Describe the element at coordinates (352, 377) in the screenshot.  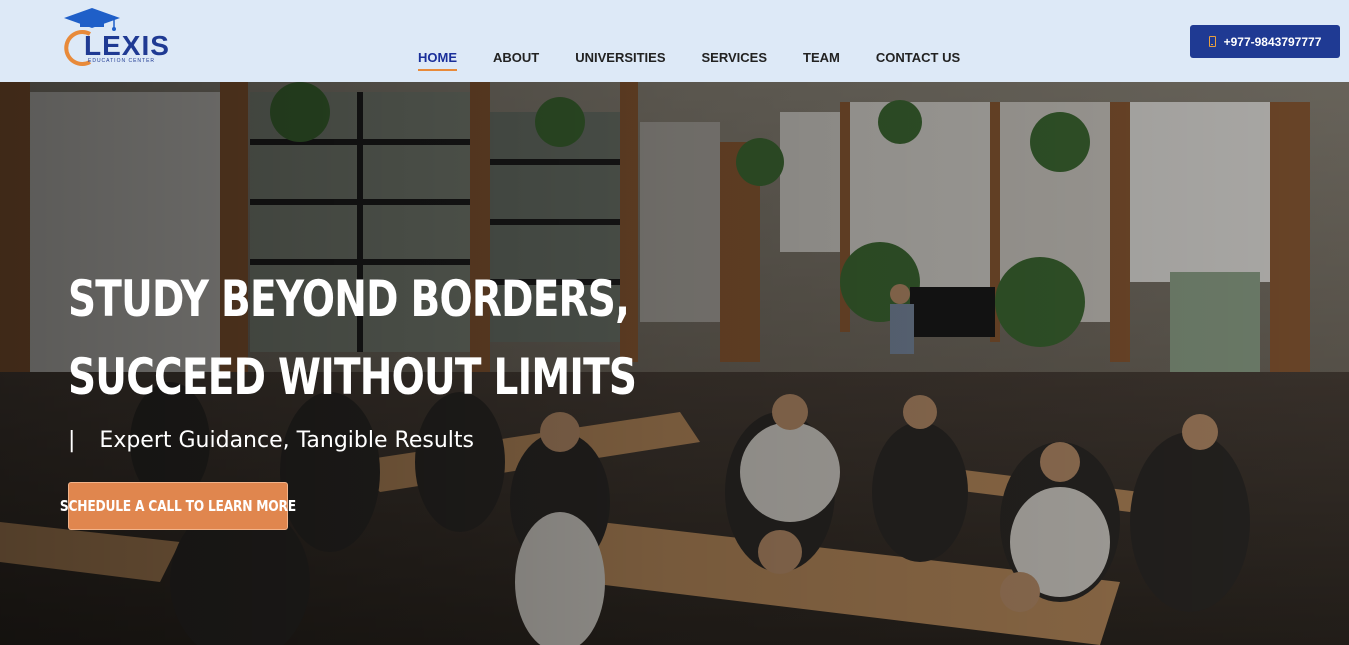
I see `hero-title-line-2: Succeed Without Limits` at that location.